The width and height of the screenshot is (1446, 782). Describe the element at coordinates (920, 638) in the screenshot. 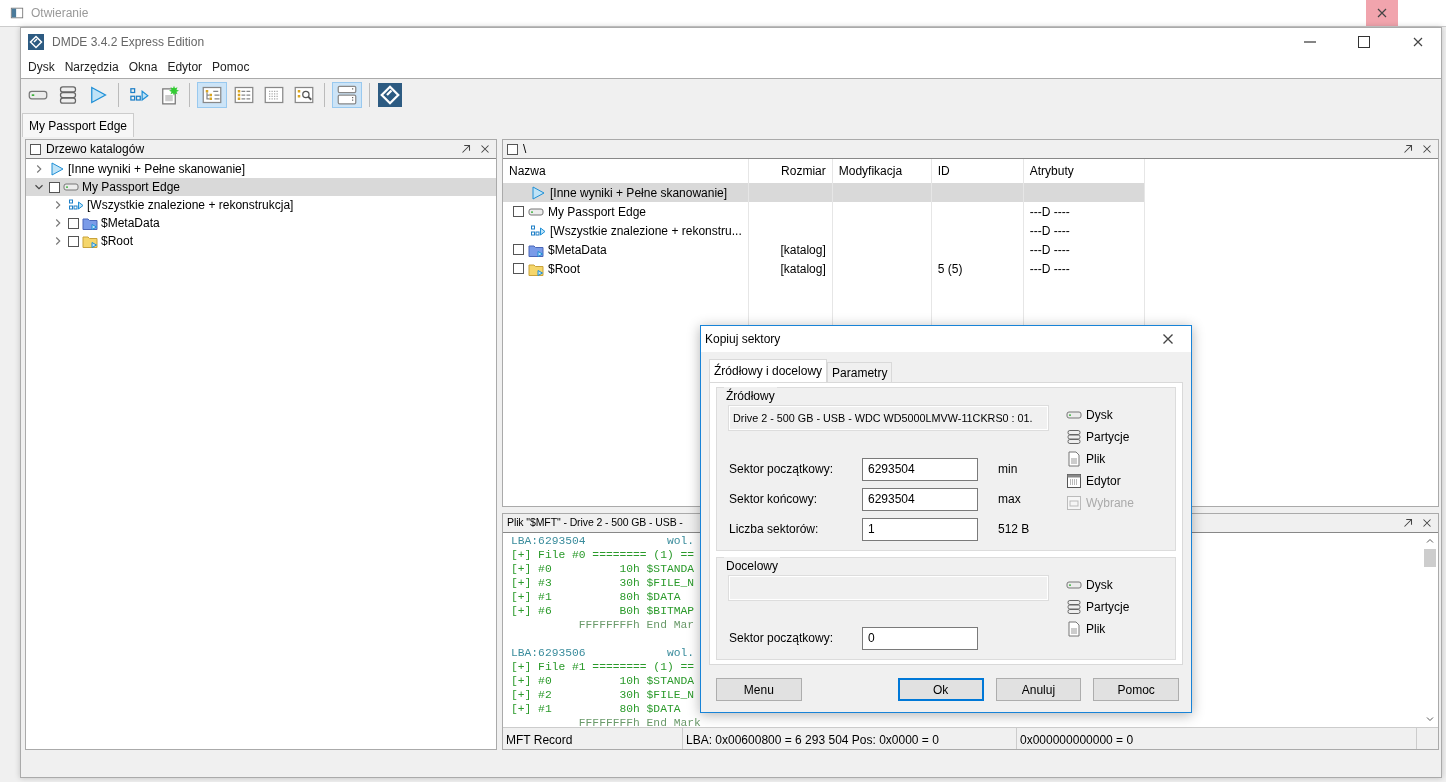

I see `input-field: 0` at that location.